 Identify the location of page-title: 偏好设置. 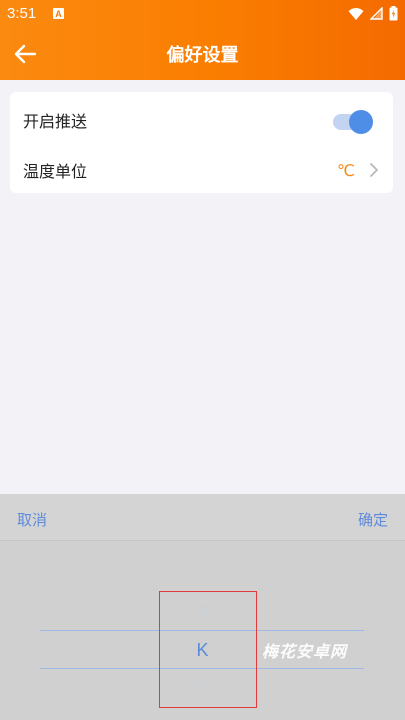
(202, 55).